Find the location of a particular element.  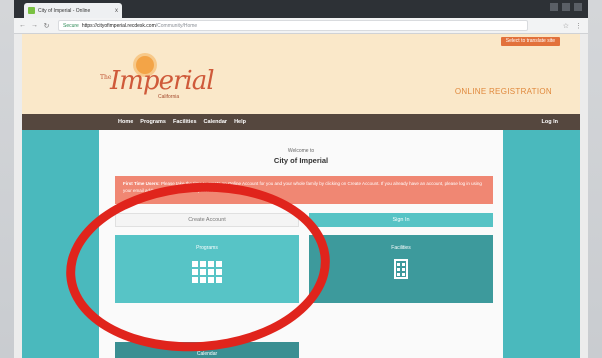

url-host: https://cityofimperial.recdesk.com is located at coordinates (118, 25).